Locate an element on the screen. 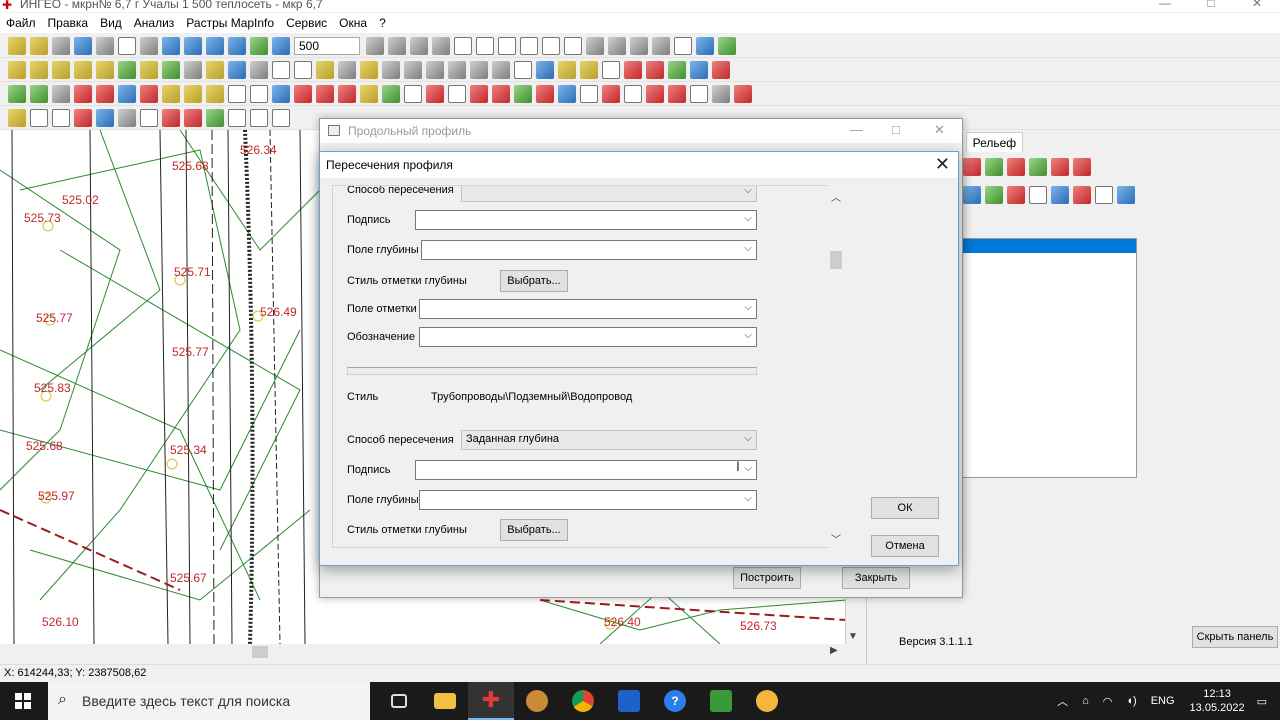 The height and width of the screenshot is (720, 1280). attributes-icon is located at coordinates (237, 70).